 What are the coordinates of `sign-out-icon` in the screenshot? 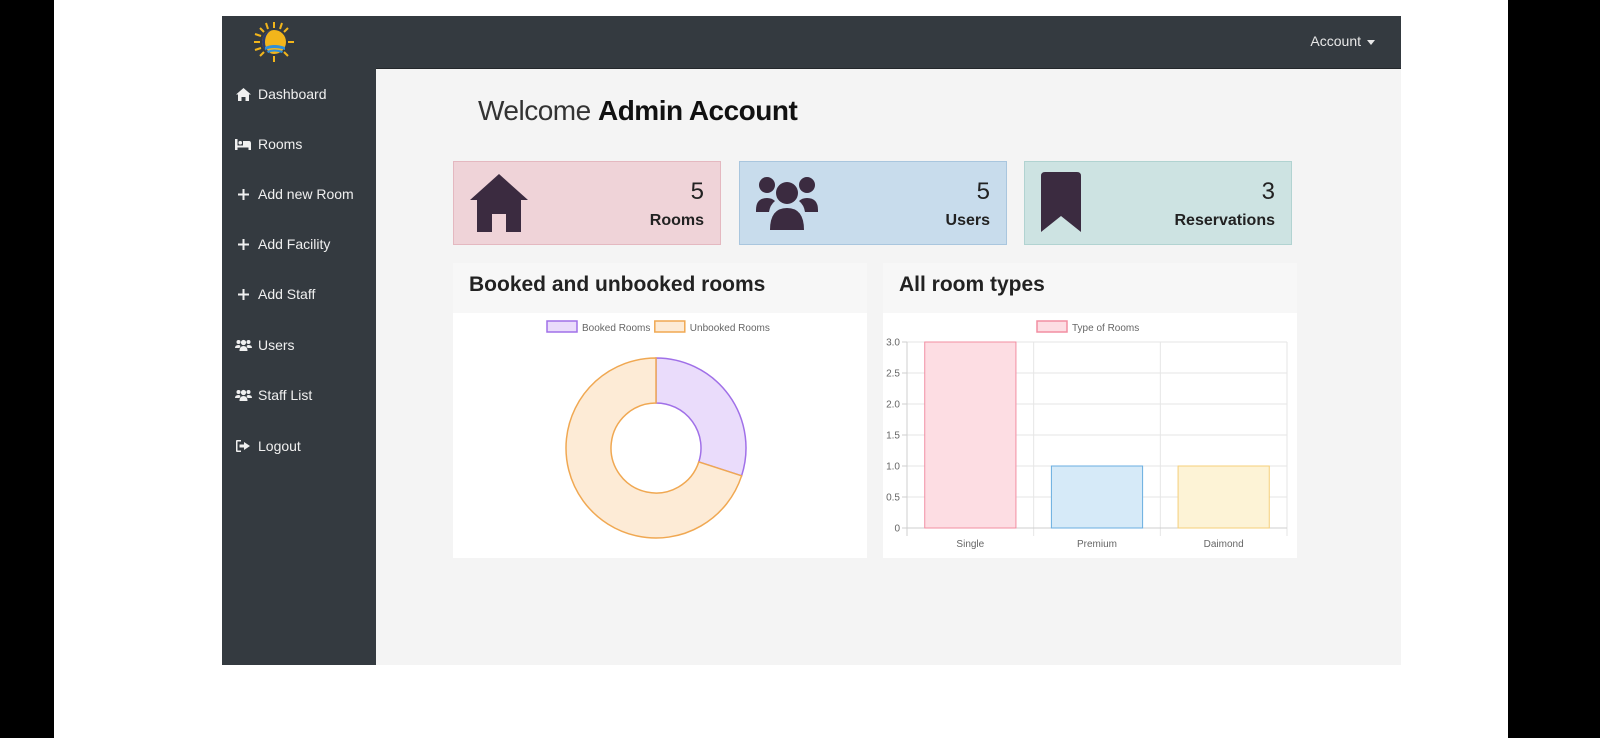 It's located at (243, 446).